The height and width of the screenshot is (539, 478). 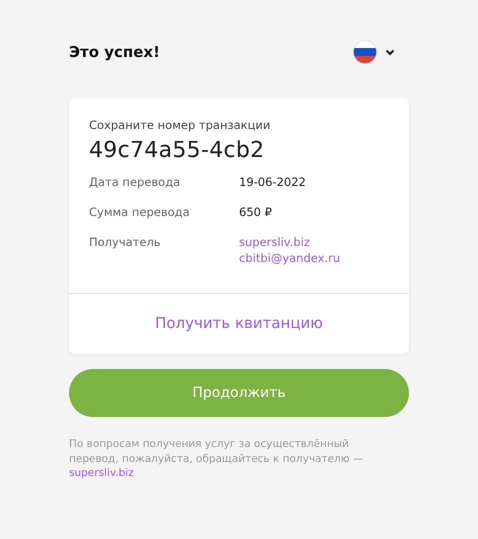 I want to click on recipient-link: supersliv.biz, so click(x=101, y=473).